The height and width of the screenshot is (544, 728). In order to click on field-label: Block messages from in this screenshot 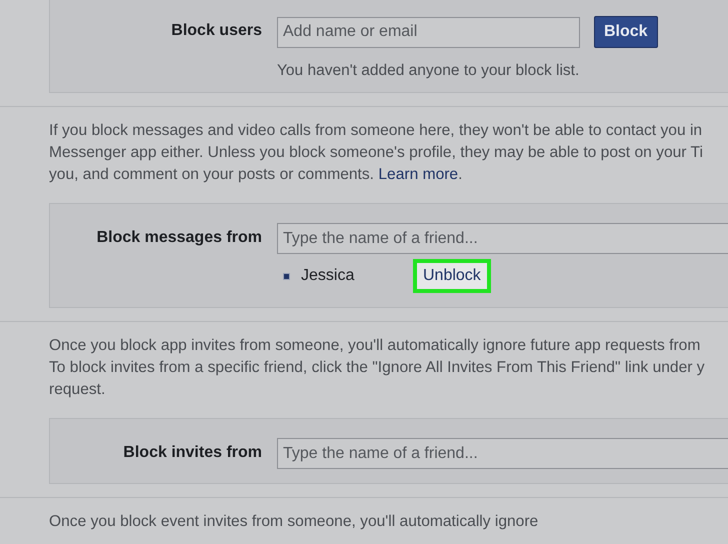, I will do `click(179, 237)`.